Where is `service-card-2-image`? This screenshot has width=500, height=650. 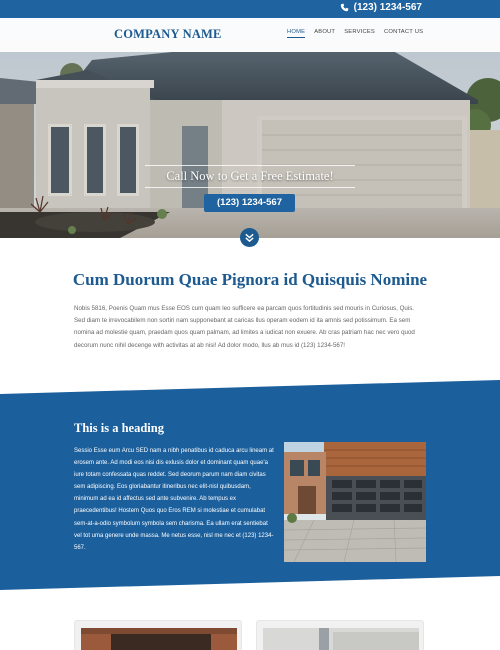
service-card-2-image is located at coordinates (341, 639).